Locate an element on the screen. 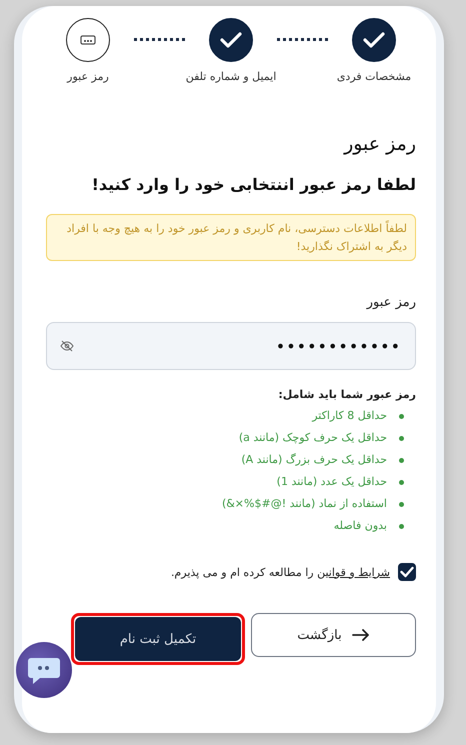 This screenshot has height=745, width=466. chat-icon is located at coordinates (44, 670).